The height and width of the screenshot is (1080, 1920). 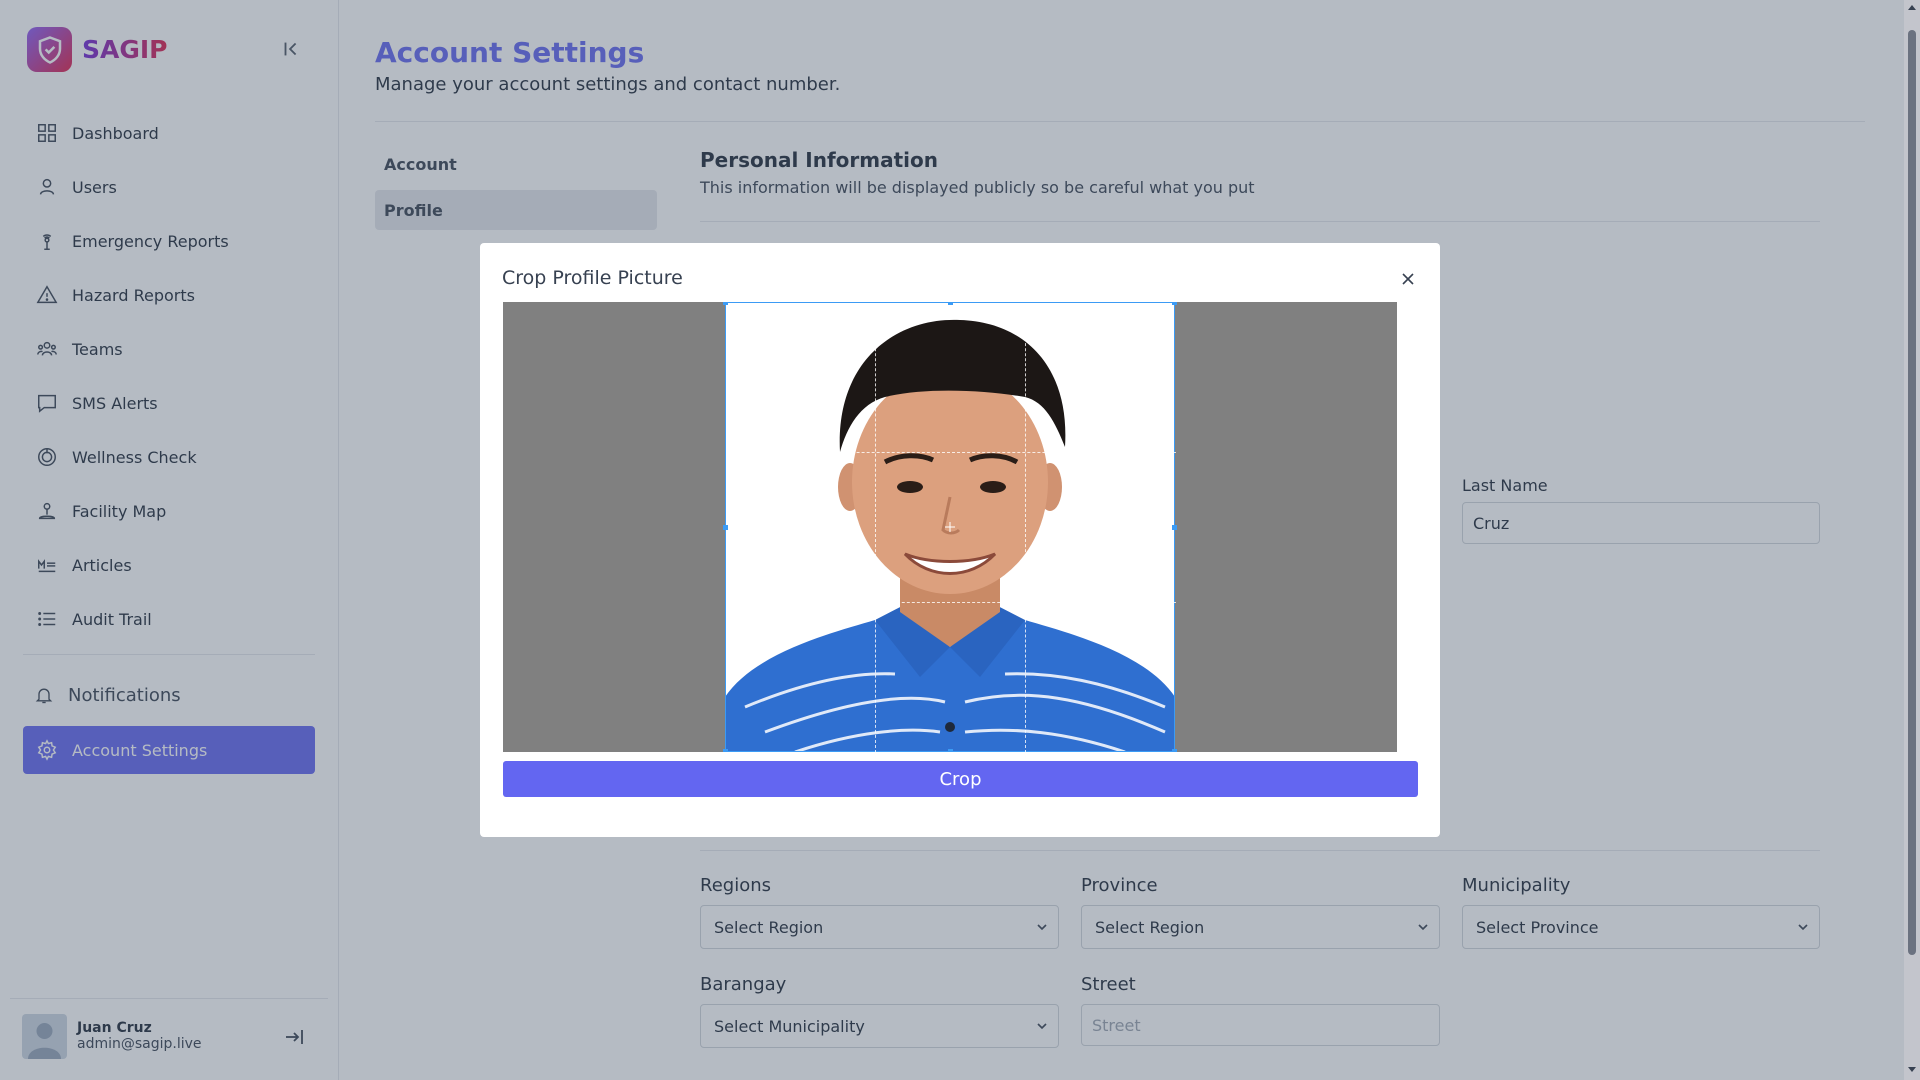 I want to click on crop-selection-box, so click(x=950, y=527).